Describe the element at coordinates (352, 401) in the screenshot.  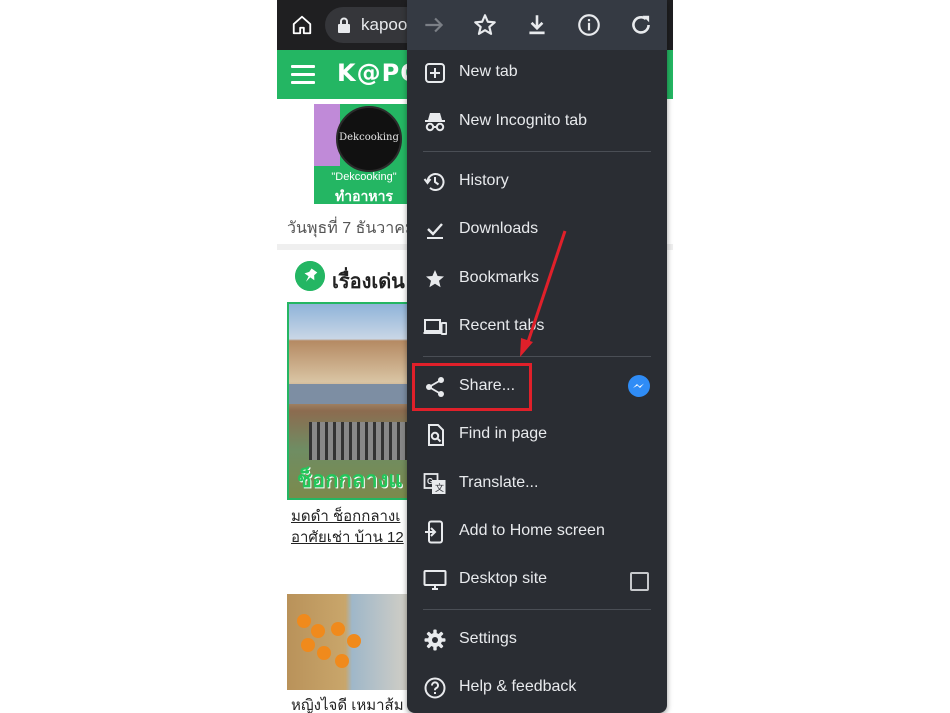
I see `article-image: ช็อกกลางแ` at that location.